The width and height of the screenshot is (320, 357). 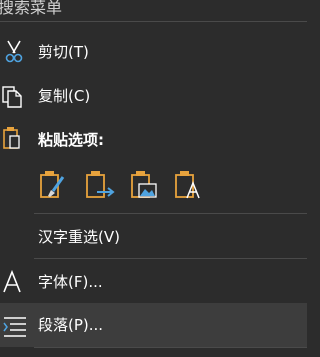 I want to click on paste-text-icon, so click(x=187, y=185).